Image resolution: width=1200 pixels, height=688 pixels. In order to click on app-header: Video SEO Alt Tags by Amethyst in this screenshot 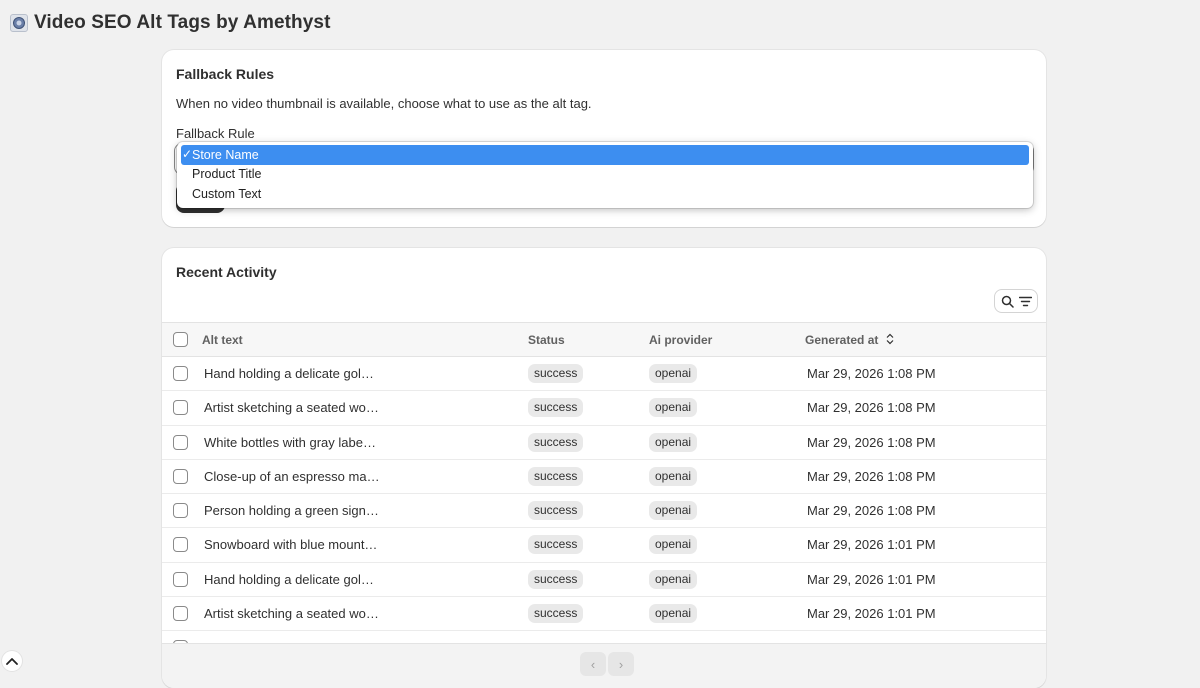, I will do `click(170, 23)`.